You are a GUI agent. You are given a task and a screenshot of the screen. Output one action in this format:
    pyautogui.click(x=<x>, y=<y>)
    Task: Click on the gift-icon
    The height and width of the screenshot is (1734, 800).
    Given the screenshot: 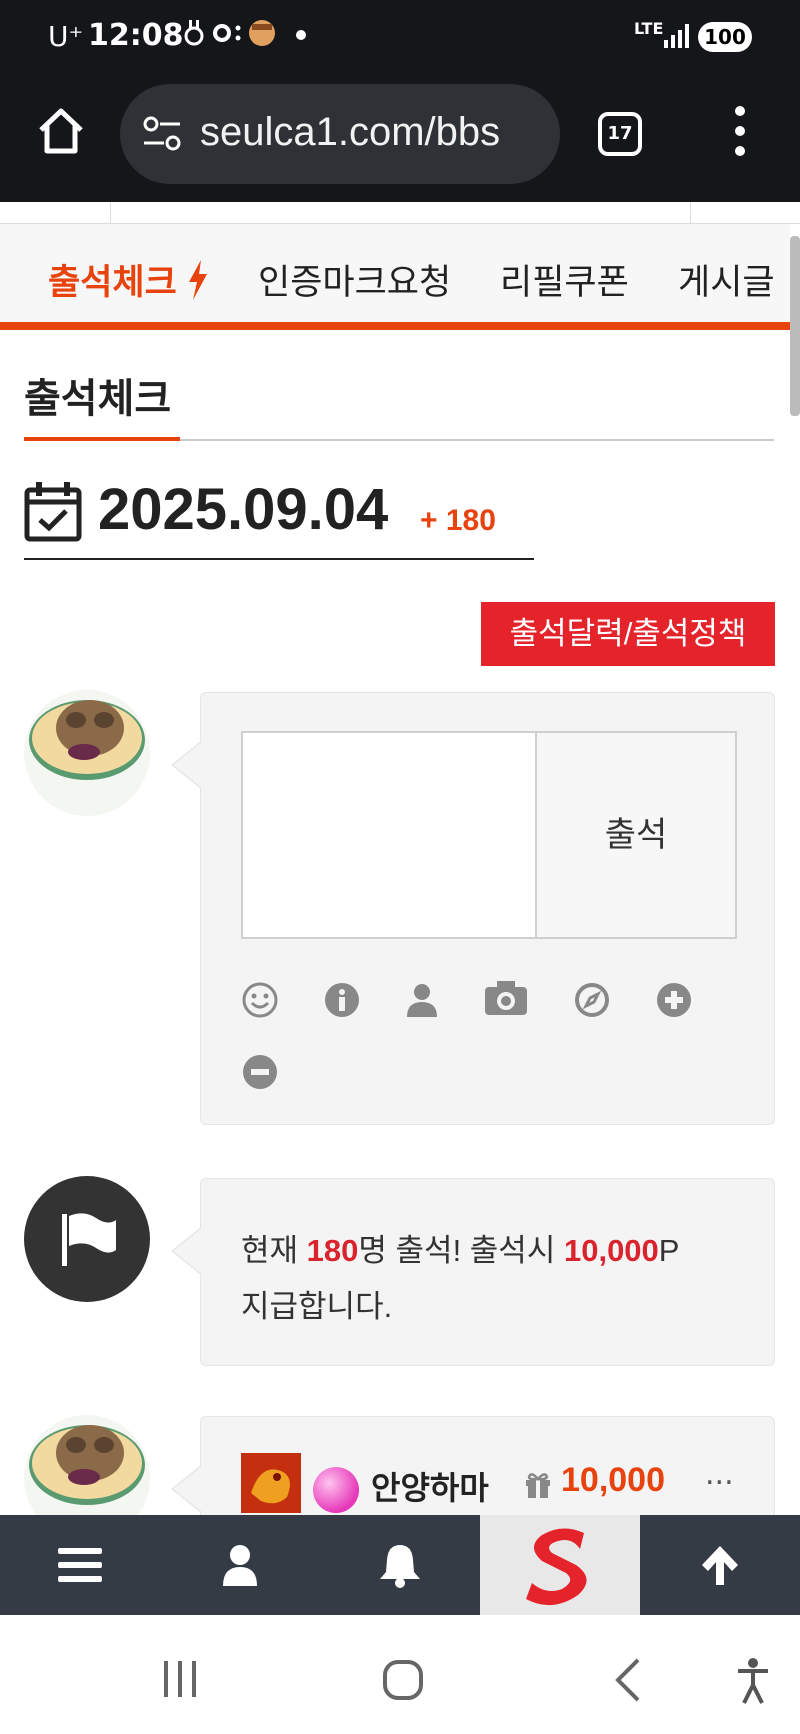 What is the action you would take?
    pyautogui.click(x=538, y=1485)
    